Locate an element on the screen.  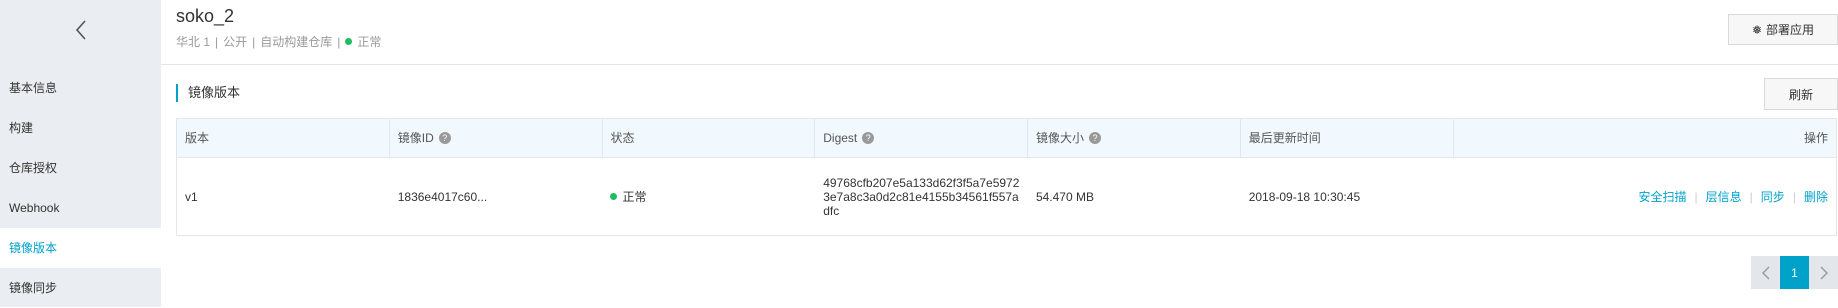
repo-meta: 华北 1 | 公开 | 自动构建仓库 | 正常 is located at coordinates (278, 41).